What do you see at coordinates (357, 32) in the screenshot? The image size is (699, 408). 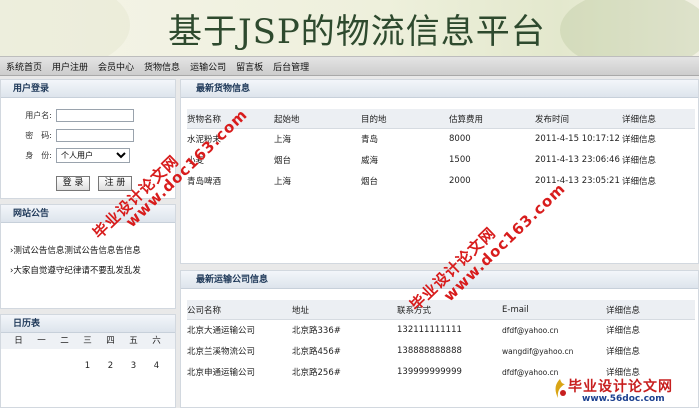 I see `site-title: 基于JSP的物流信息平台` at bounding box center [357, 32].